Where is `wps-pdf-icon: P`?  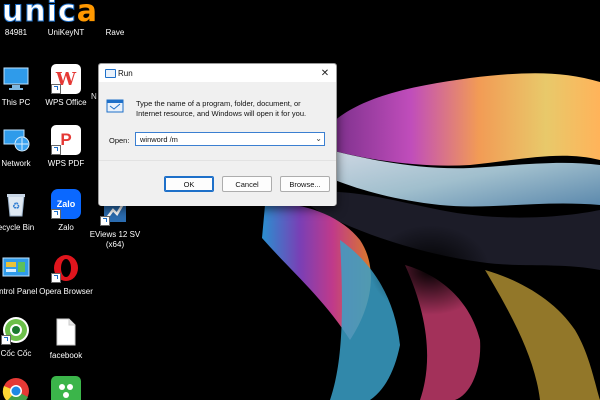 wps-pdf-icon: P is located at coordinates (66, 140).